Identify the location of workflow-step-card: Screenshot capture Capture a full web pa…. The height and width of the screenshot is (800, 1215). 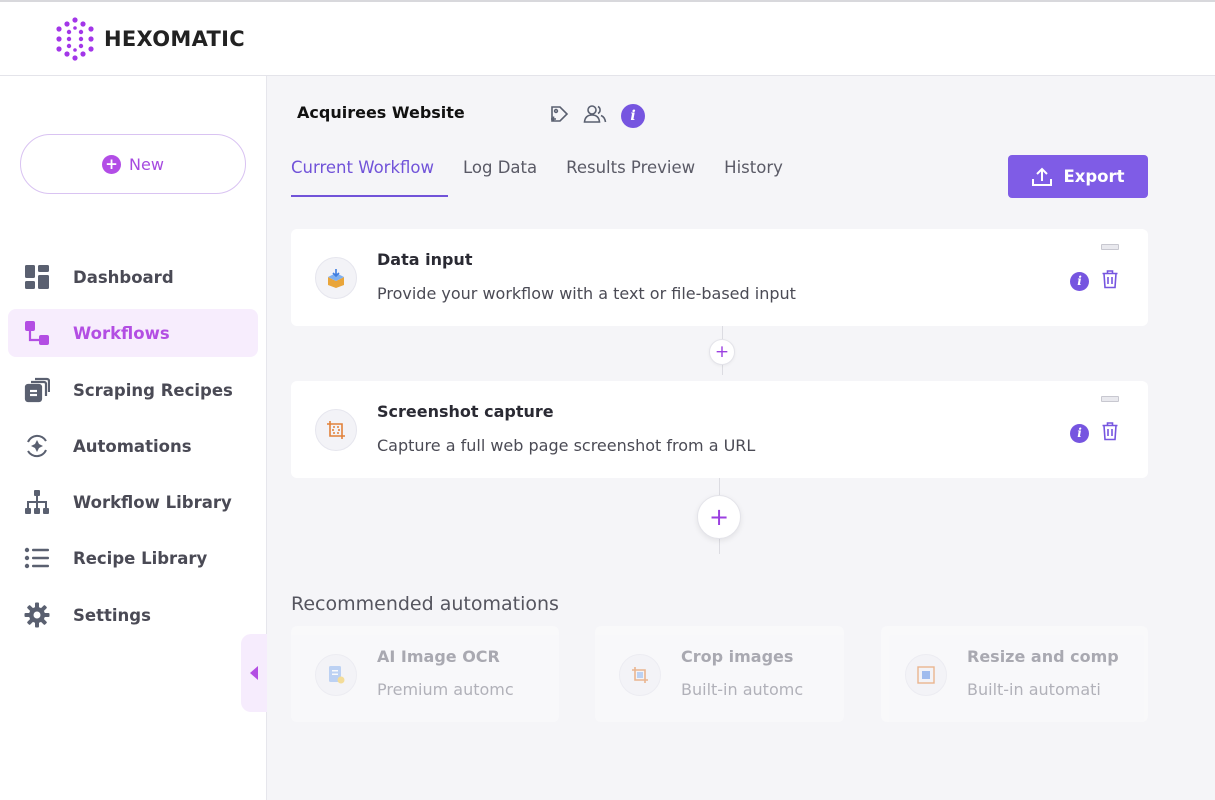
(719, 429).